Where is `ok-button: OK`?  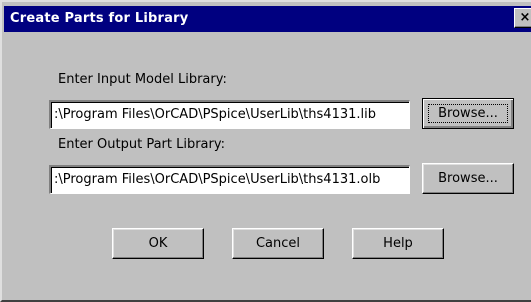
ok-button: OK is located at coordinates (158, 243).